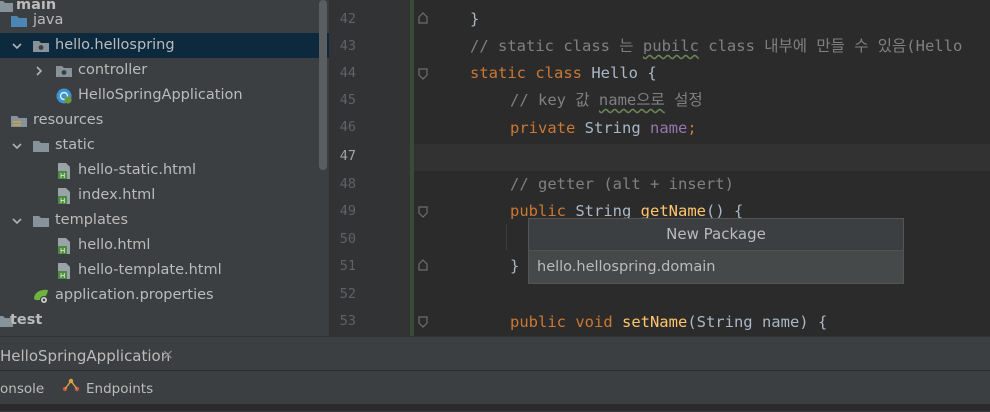 The height and width of the screenshot is (412, 990). I want to click on current-line-highlight, so click(702, 157).